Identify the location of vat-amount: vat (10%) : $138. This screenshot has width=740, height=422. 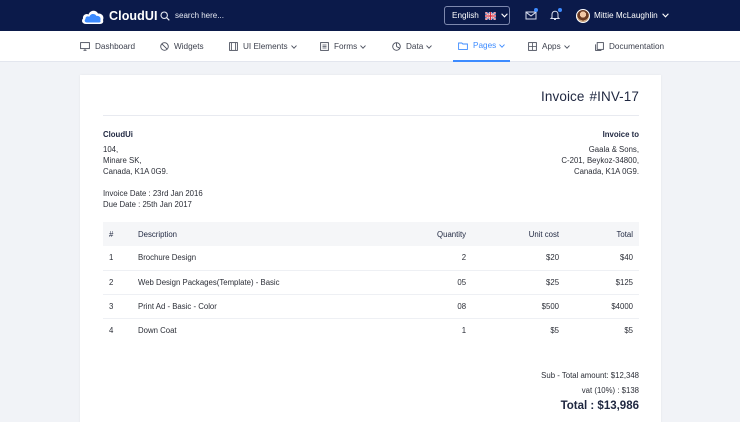
(610, 390).